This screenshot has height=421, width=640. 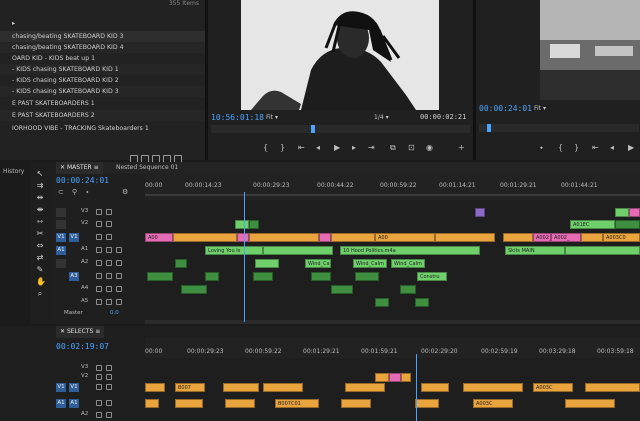 What do you see at coordinates (340, 129) in the screenshot?
I see `source-scrubber` at bounding box center [340, 129].